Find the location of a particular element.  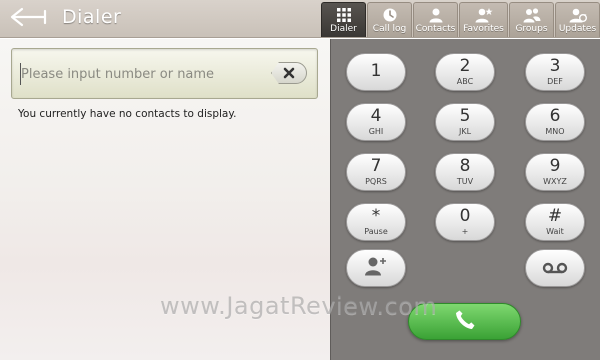

clock-icon is located at coordinates (390, 14).